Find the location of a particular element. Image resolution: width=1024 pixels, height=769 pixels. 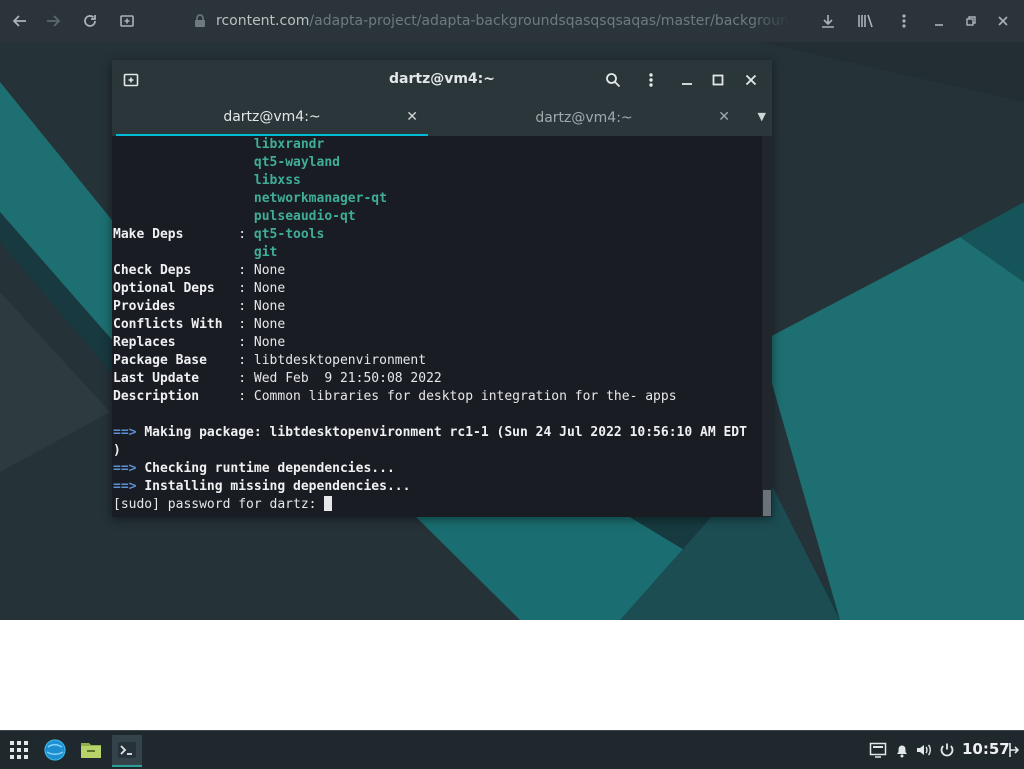

info-value: libxss is located at coordinates (277, 180).